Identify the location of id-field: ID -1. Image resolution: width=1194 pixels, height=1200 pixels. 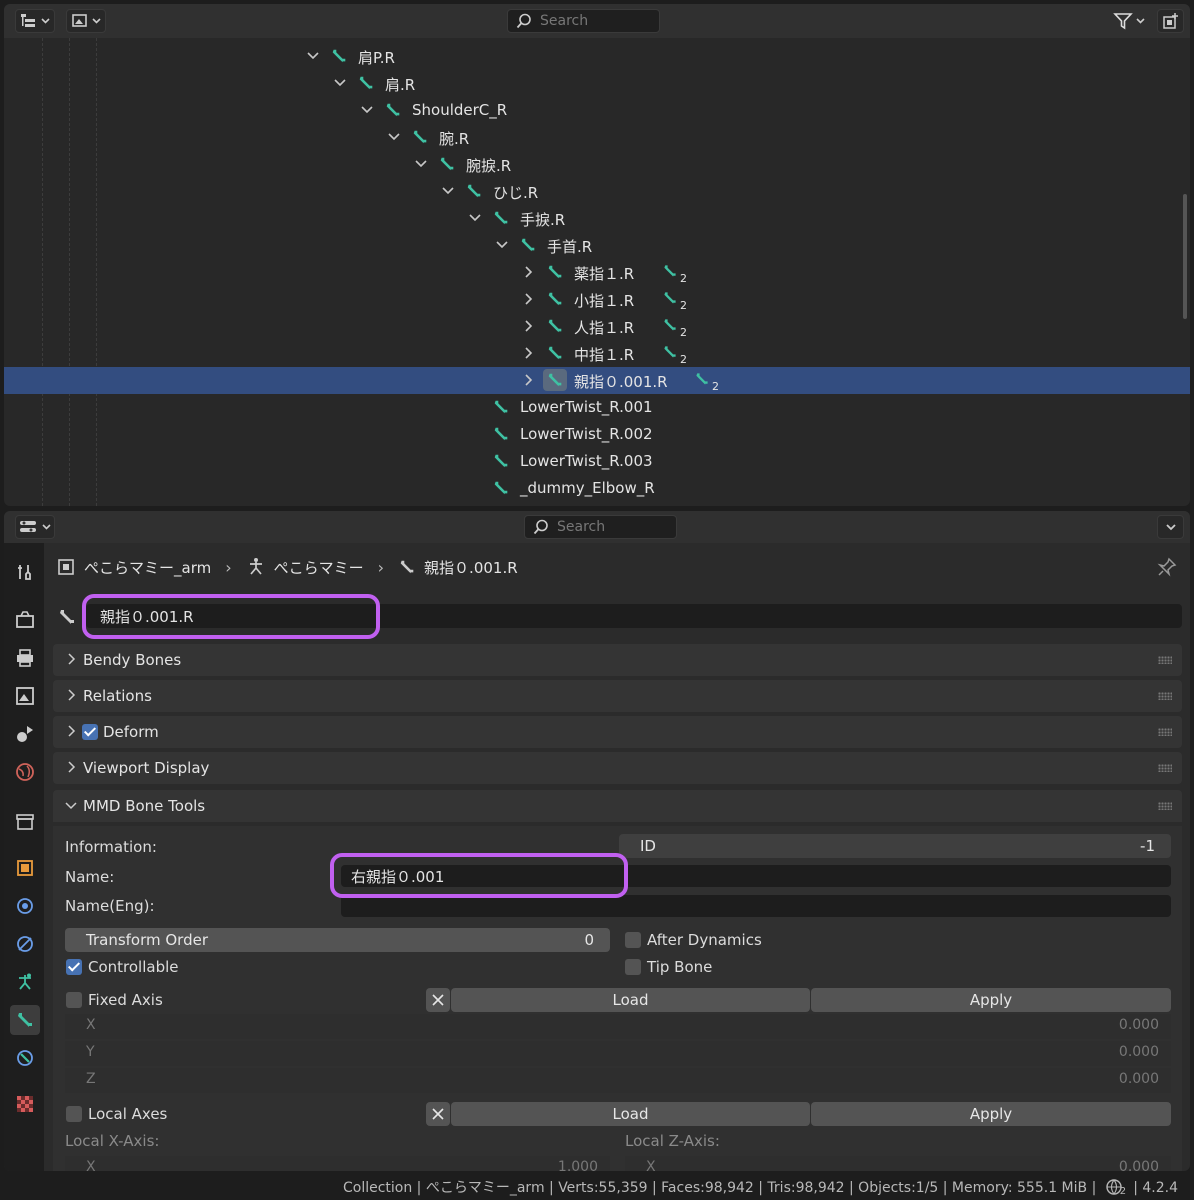
(895, 846).